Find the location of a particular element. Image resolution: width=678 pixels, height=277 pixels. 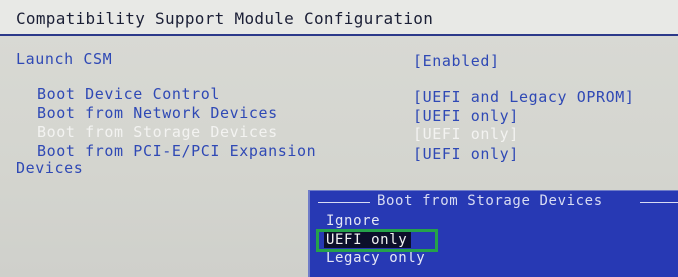

header-divider is located at coordinates (339, 35).